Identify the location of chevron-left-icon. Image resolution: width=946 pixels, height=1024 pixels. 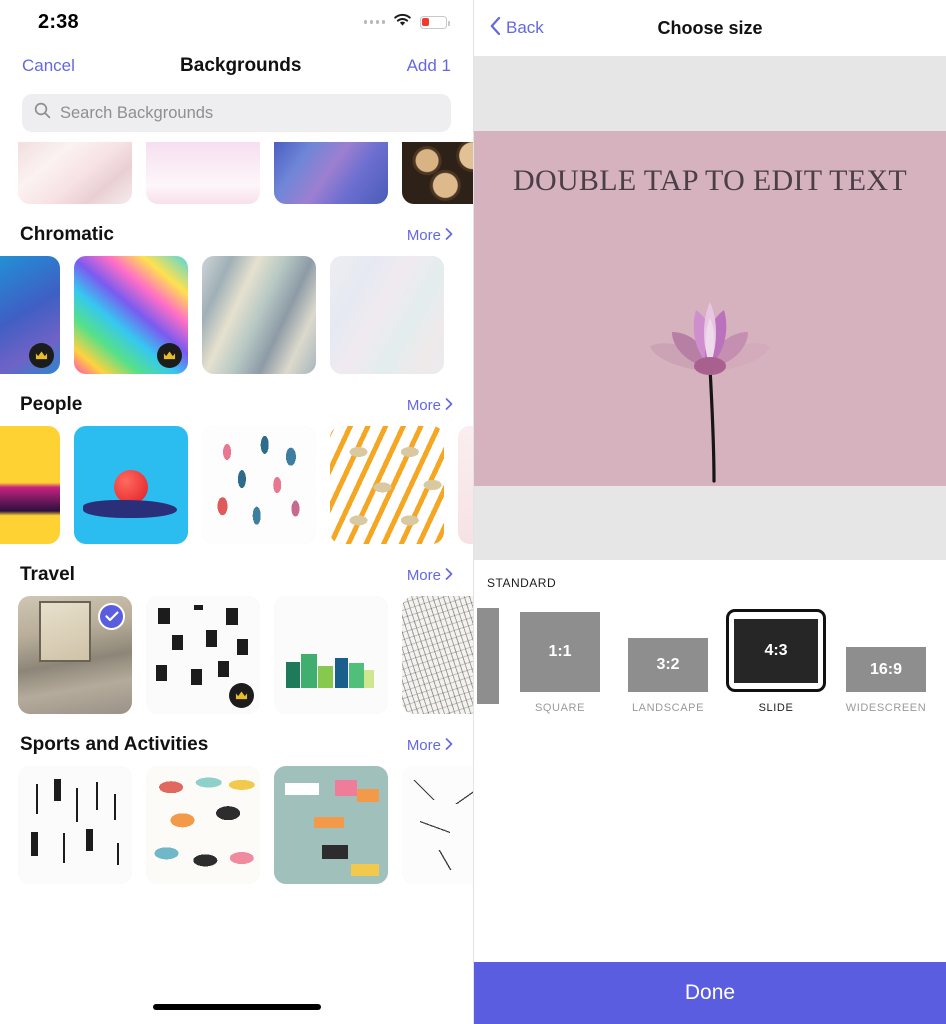
(495, 28).